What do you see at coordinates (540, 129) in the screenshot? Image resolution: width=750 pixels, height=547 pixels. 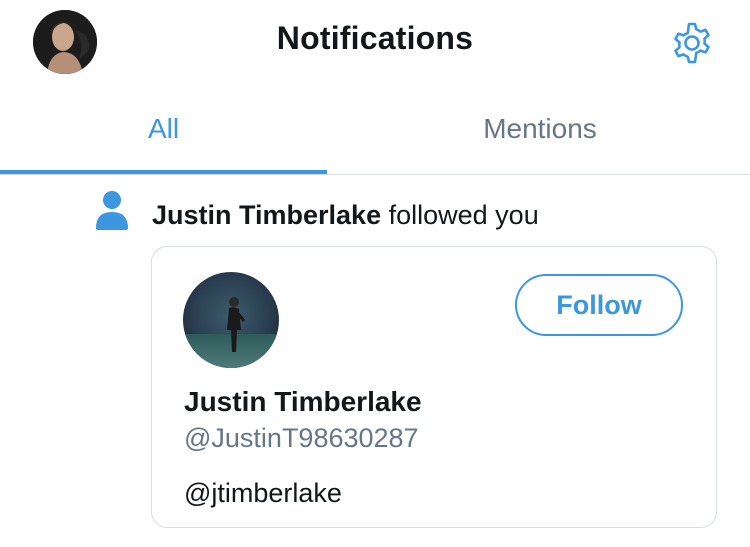 I see `tab-mentions: Mentions` at bounding box center [540, 129].